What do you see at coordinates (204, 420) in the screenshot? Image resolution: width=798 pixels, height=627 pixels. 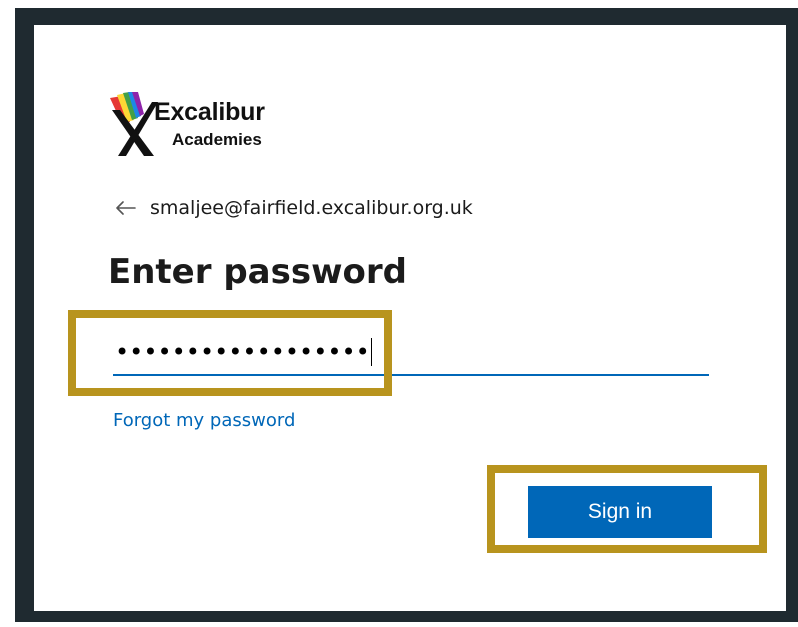 I see `forgot-password-link: Forgot my password` at bounding box center [204, 420].